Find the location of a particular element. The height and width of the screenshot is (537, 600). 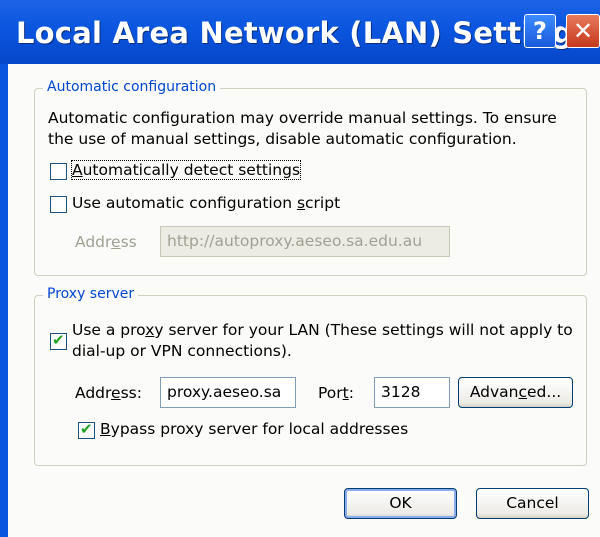

help-icon: ? is located at coordinates (540, 31).